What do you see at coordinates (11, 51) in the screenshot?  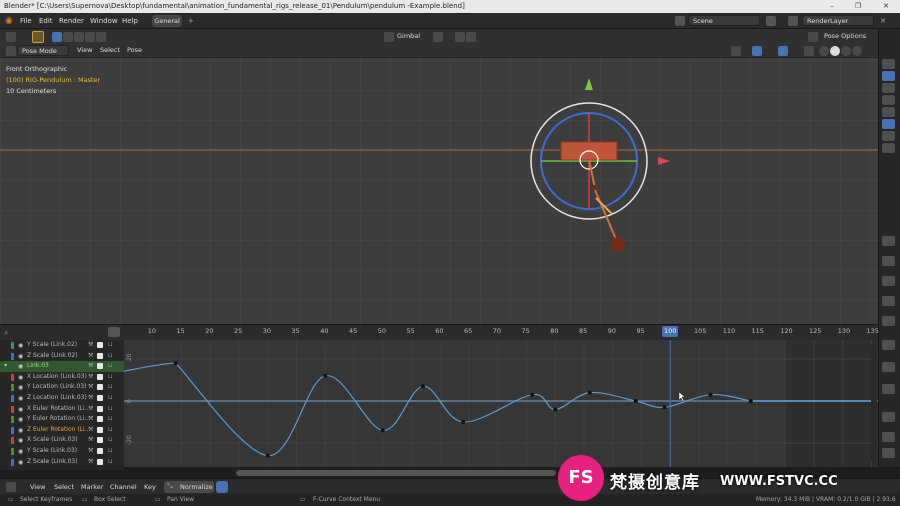 I see `pose-mode-icon` at bounding box center [11, 51].